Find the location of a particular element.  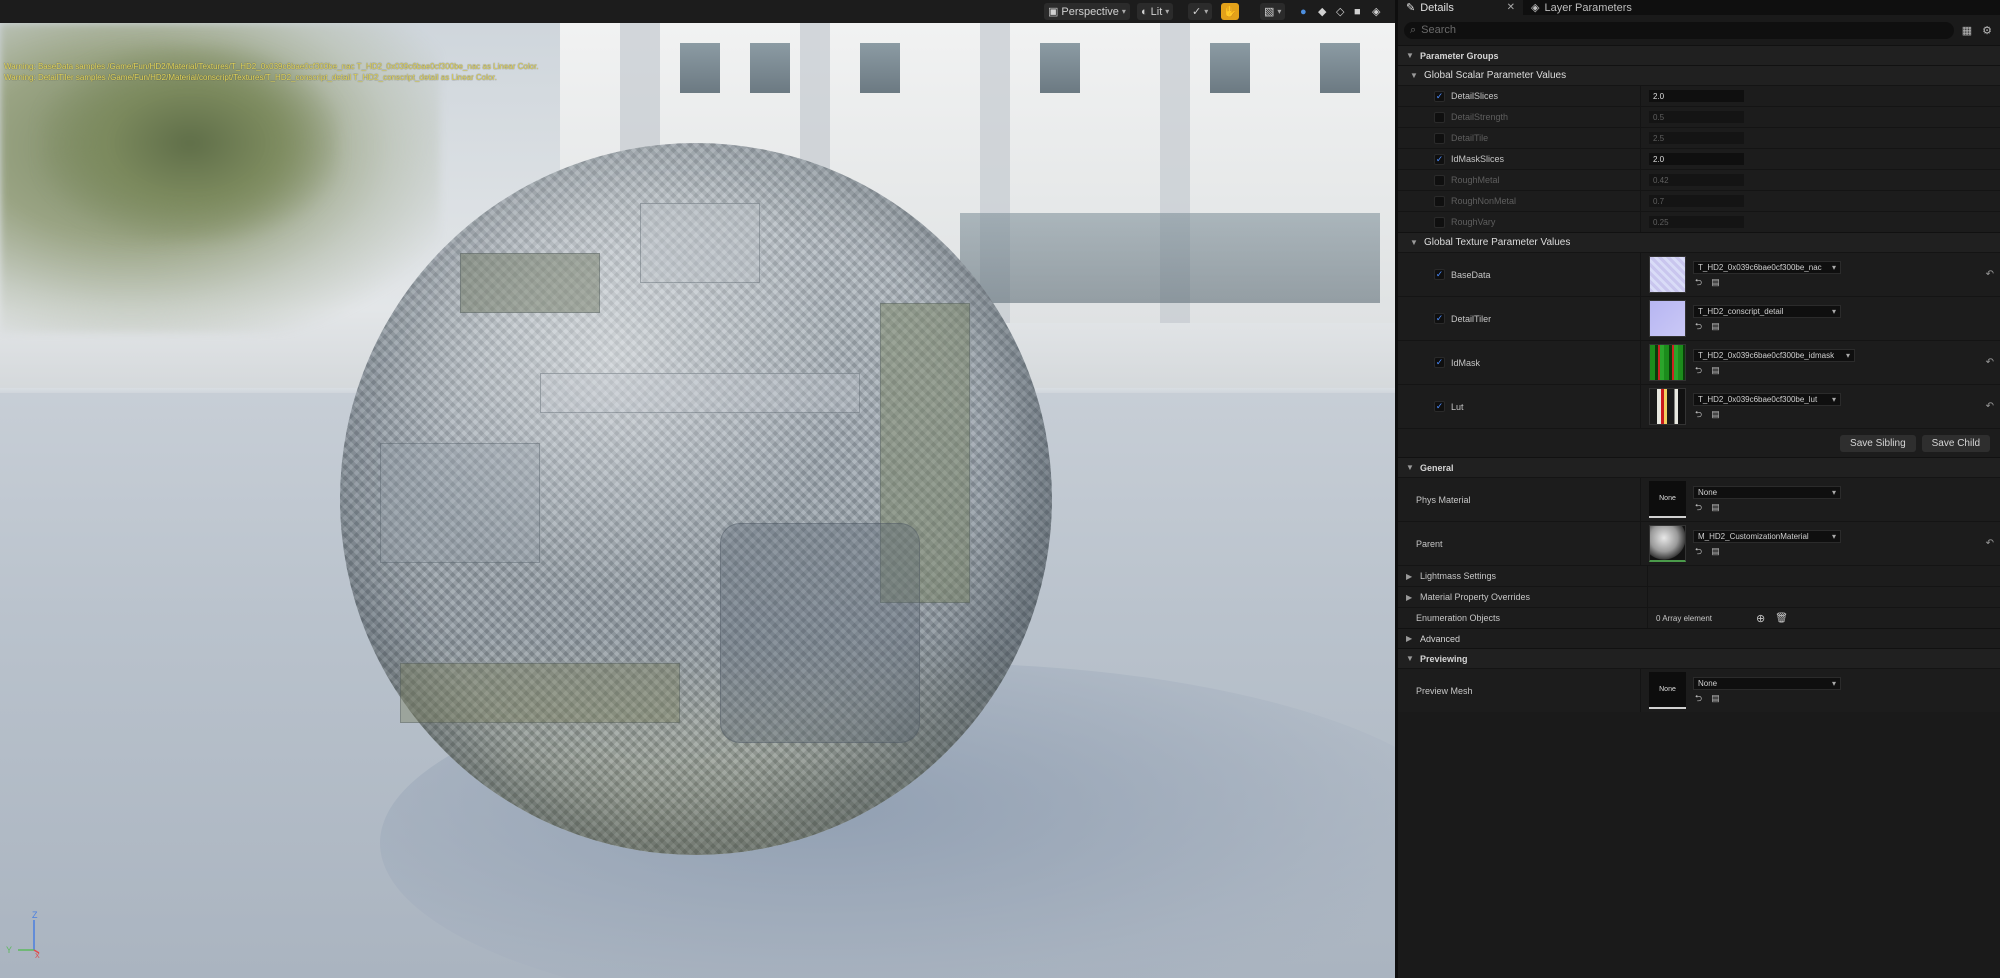

preview-mesh-button: ◈ is located at coordinates (1376, 11).